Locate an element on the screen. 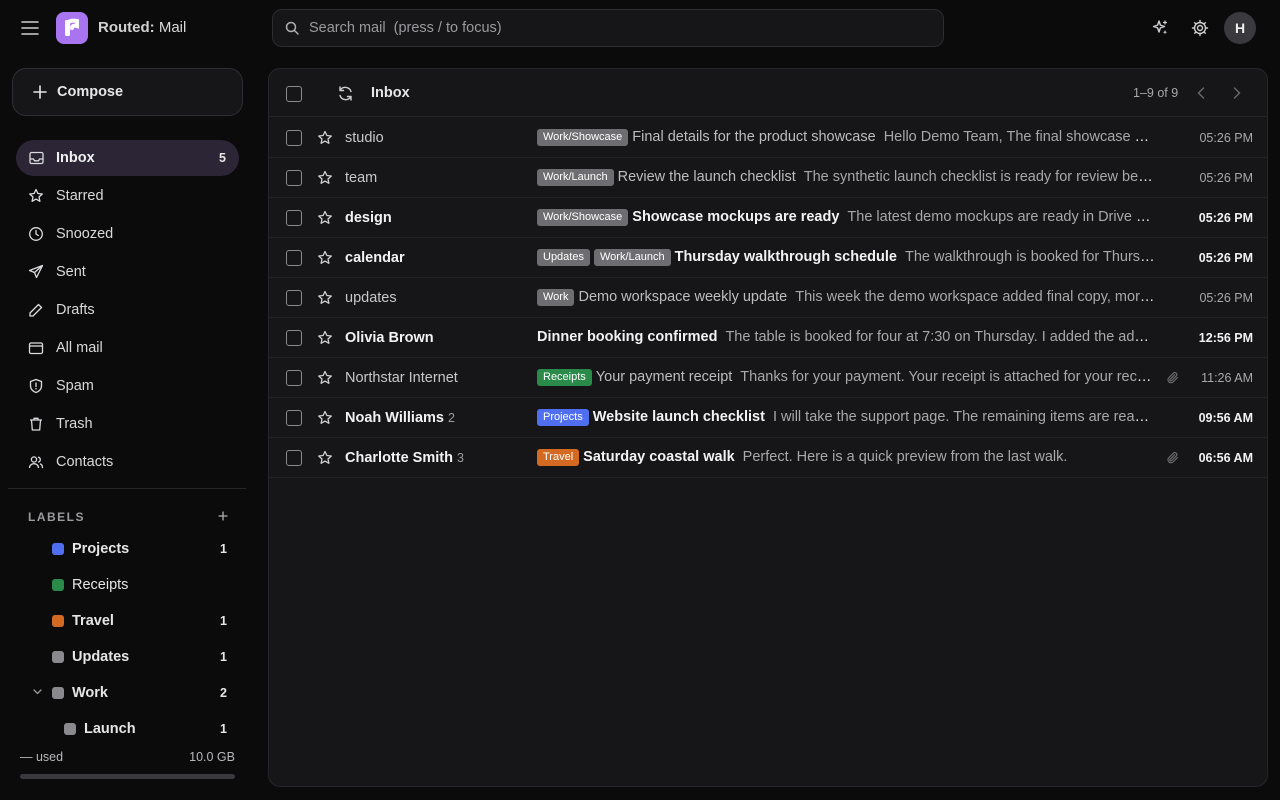  gear-icon is located at coordinates (1200, 28).